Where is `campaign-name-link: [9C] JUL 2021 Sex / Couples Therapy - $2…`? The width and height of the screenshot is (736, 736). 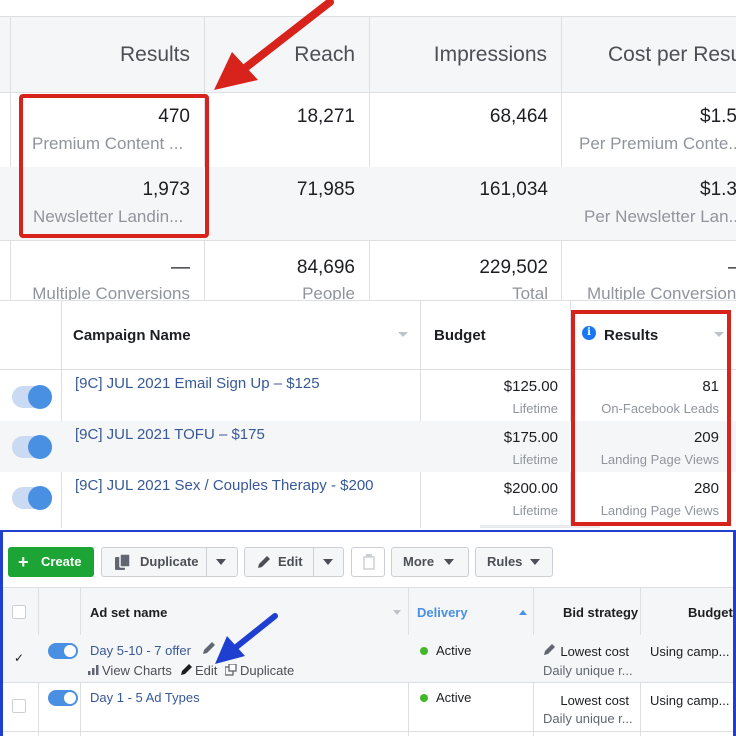
campaign-name-link: [9C] JUL 2021 Sex / Couples Therapy - $2… is located at coordinates (224, 485).